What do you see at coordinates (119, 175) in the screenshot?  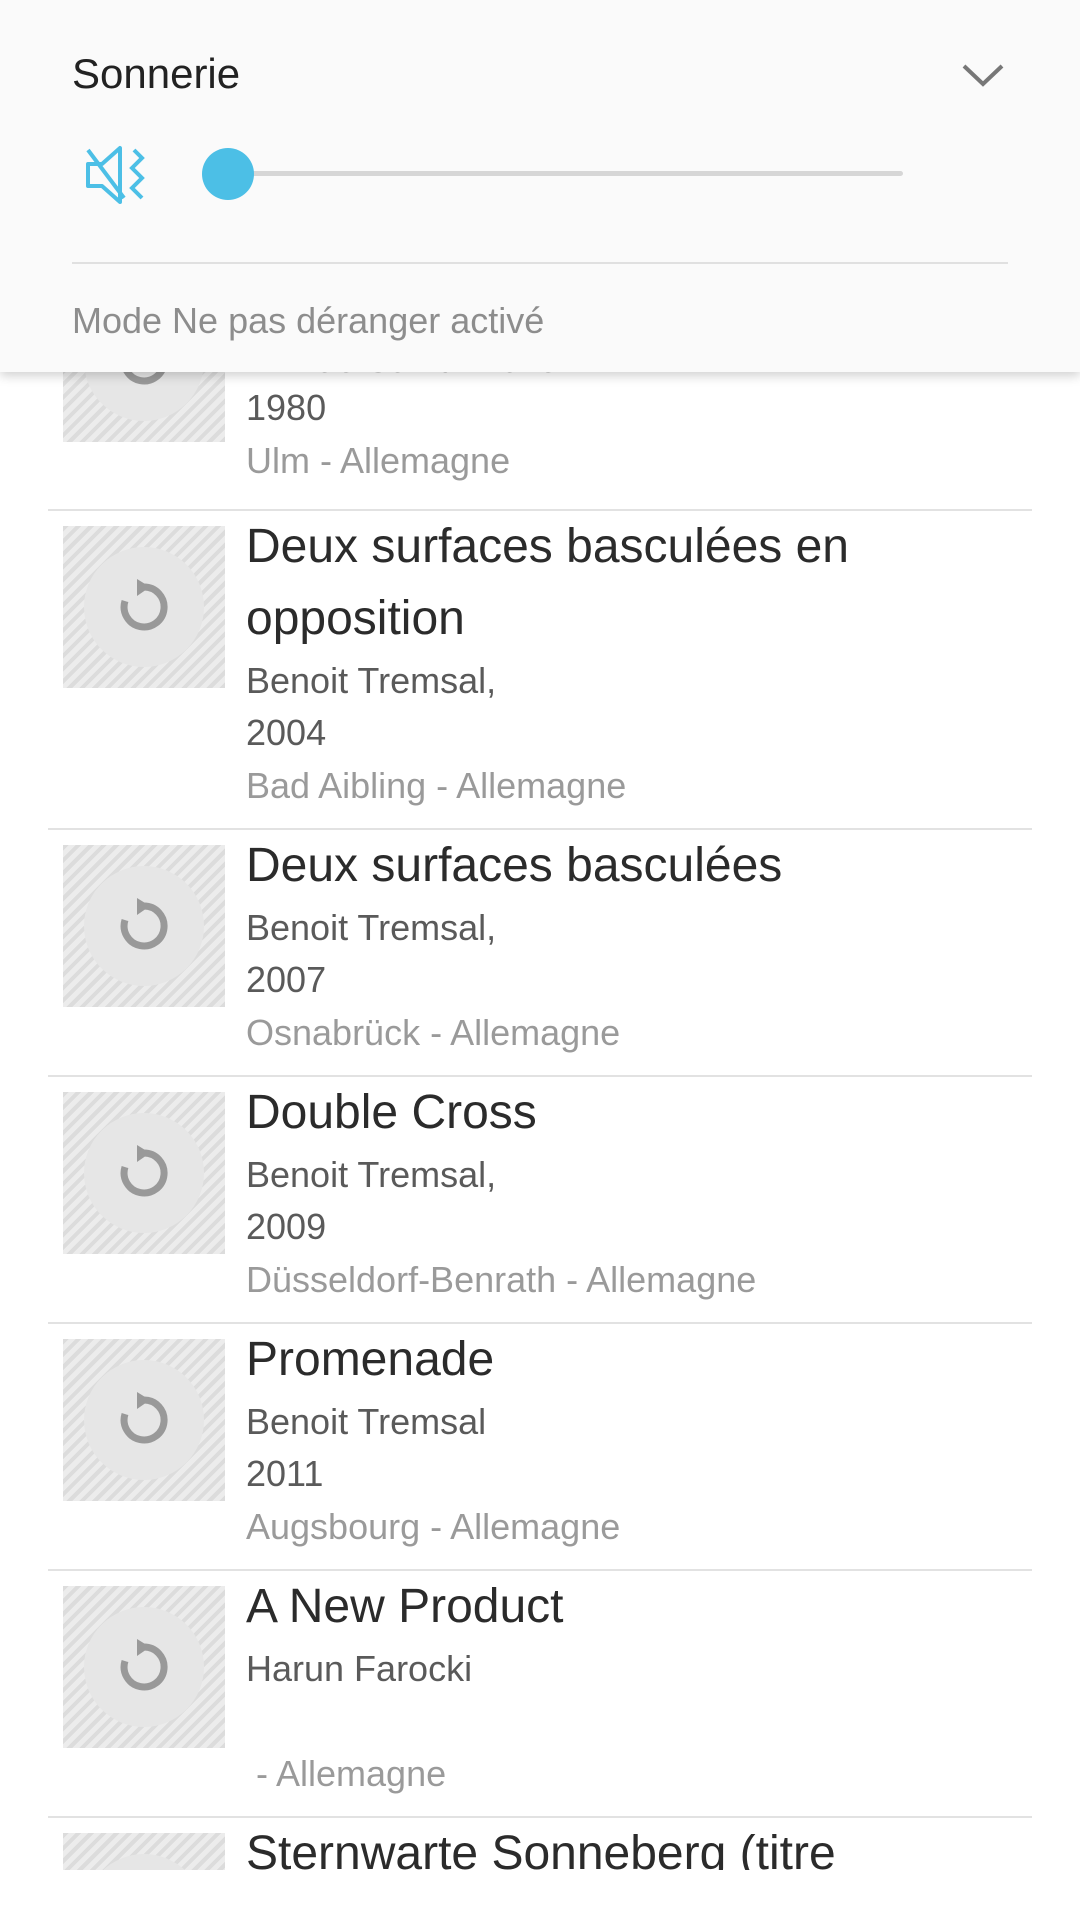 I see `speaker-muted-icon` at bounding box center [119, 175].